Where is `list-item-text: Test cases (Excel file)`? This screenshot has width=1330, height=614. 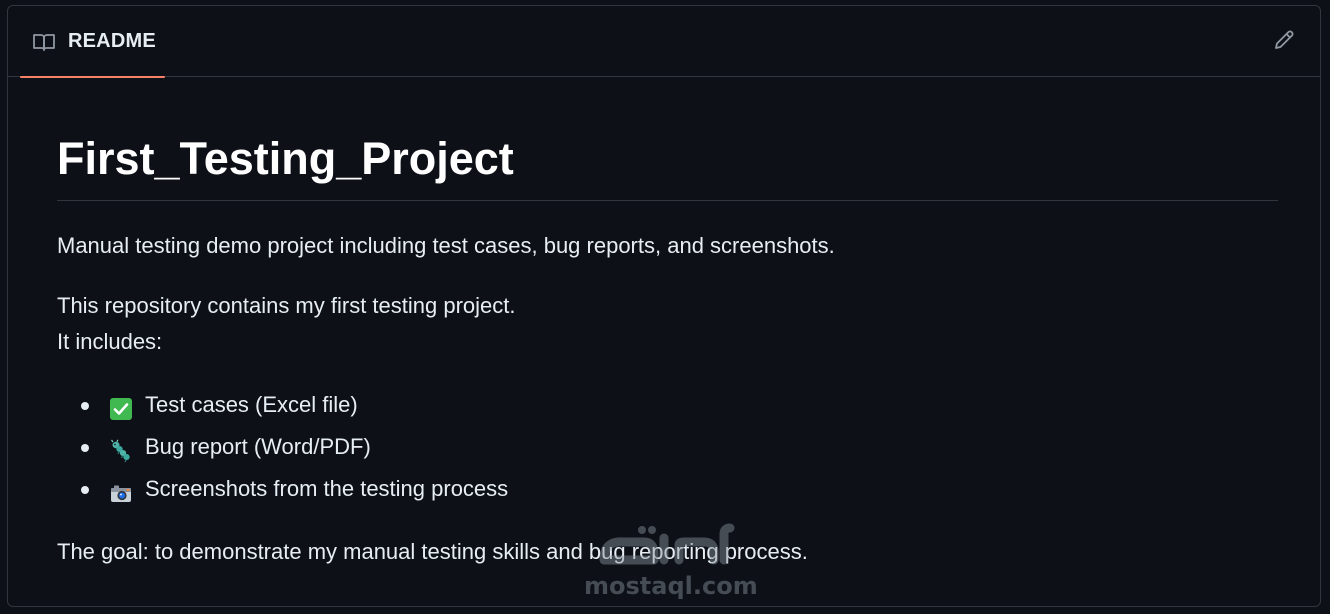 list-item-text: Test cases (Excel file) is located at coordinates (251, 404).